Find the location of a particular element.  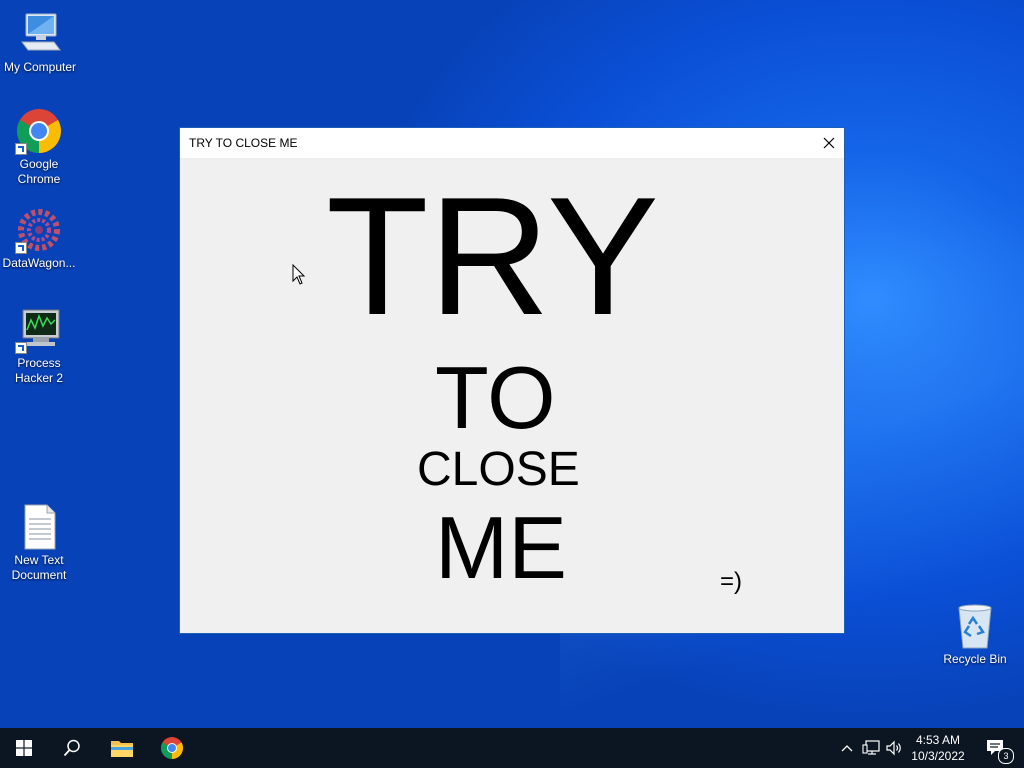

desktop-icon-new-text-document: New Text Document is located at coordinates (39, 543).